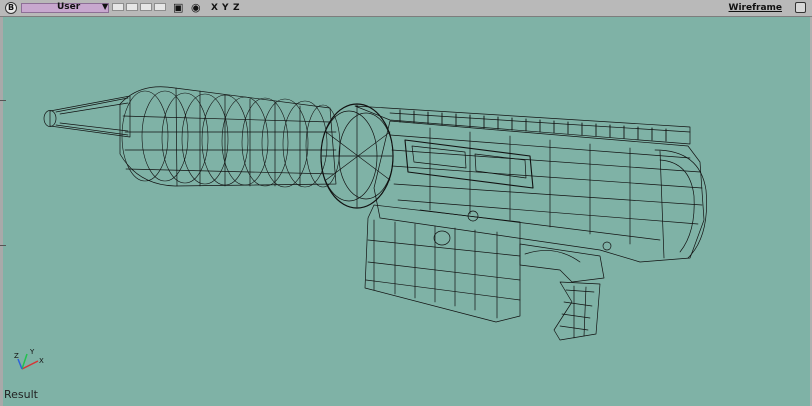 The width and height of the screenshot is (812, 406). I want to click on axis-gizmo-icon: Z Y X, so click(29, 362).